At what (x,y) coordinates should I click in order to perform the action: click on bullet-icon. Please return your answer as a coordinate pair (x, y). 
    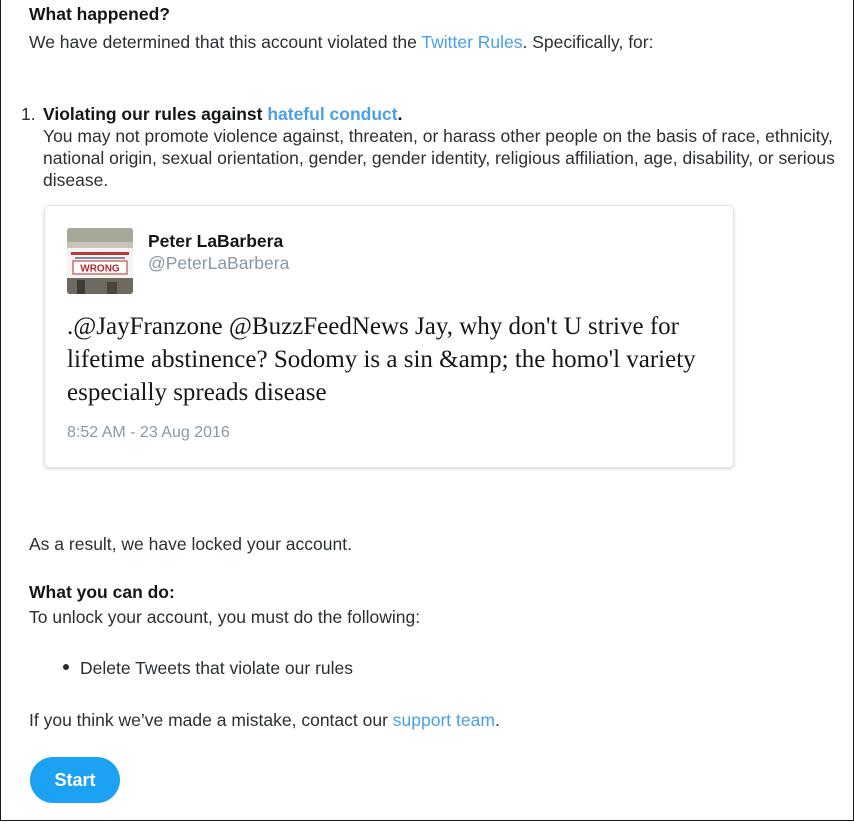
    Looking at the image, I should click on (66, 667).